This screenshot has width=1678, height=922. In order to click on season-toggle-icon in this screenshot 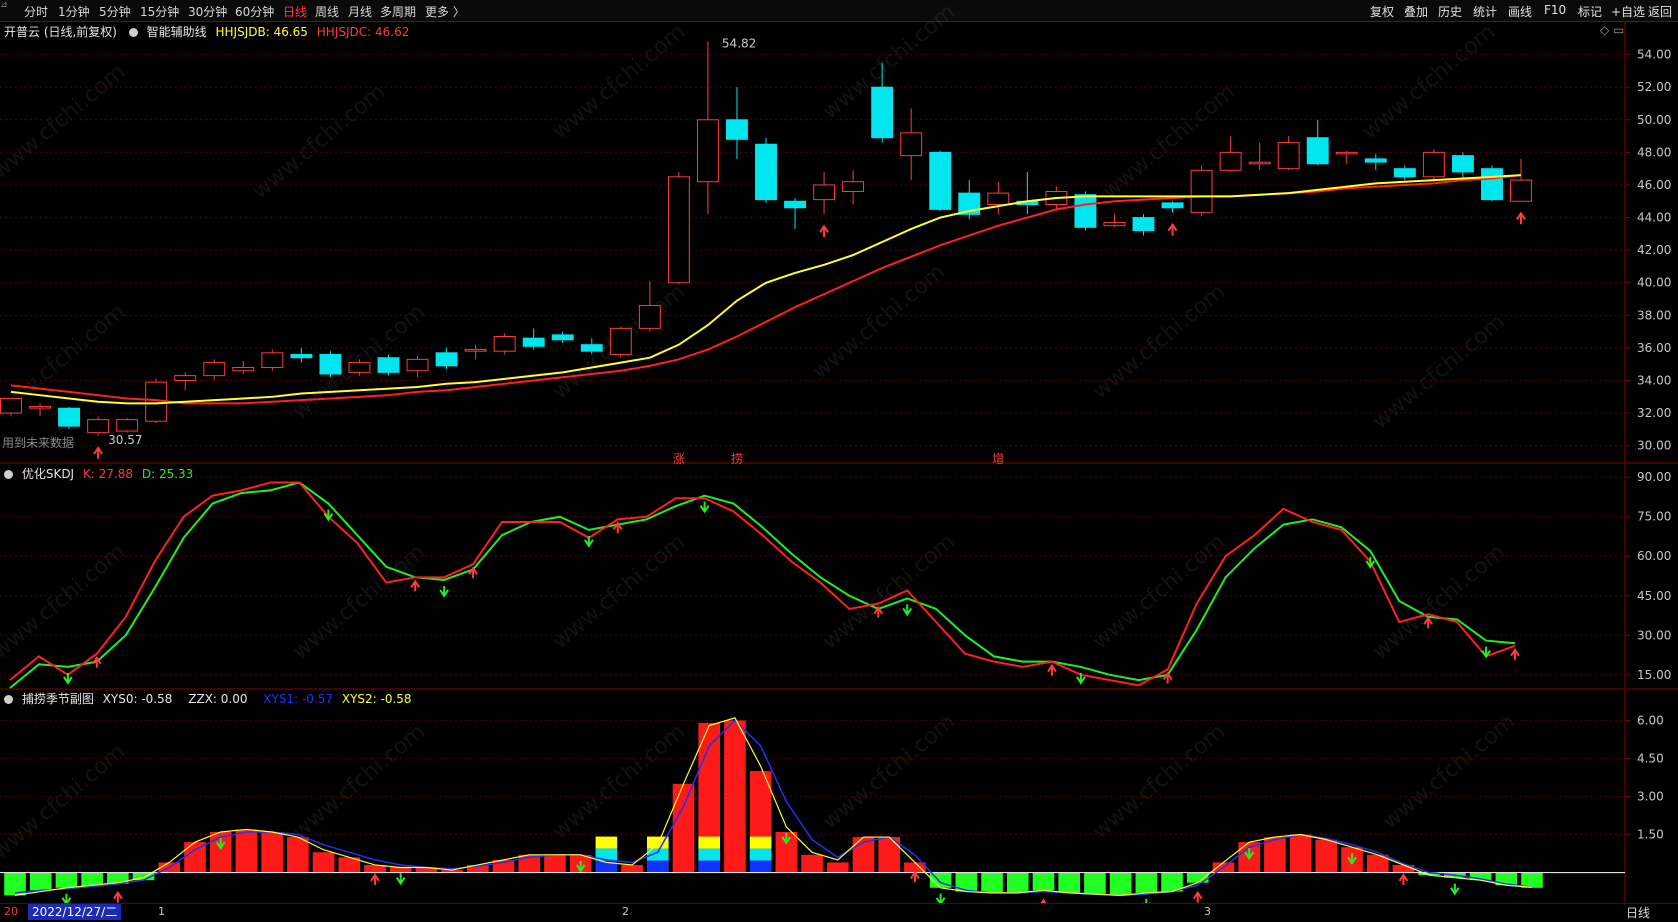, I will do `click(8, 699)`.